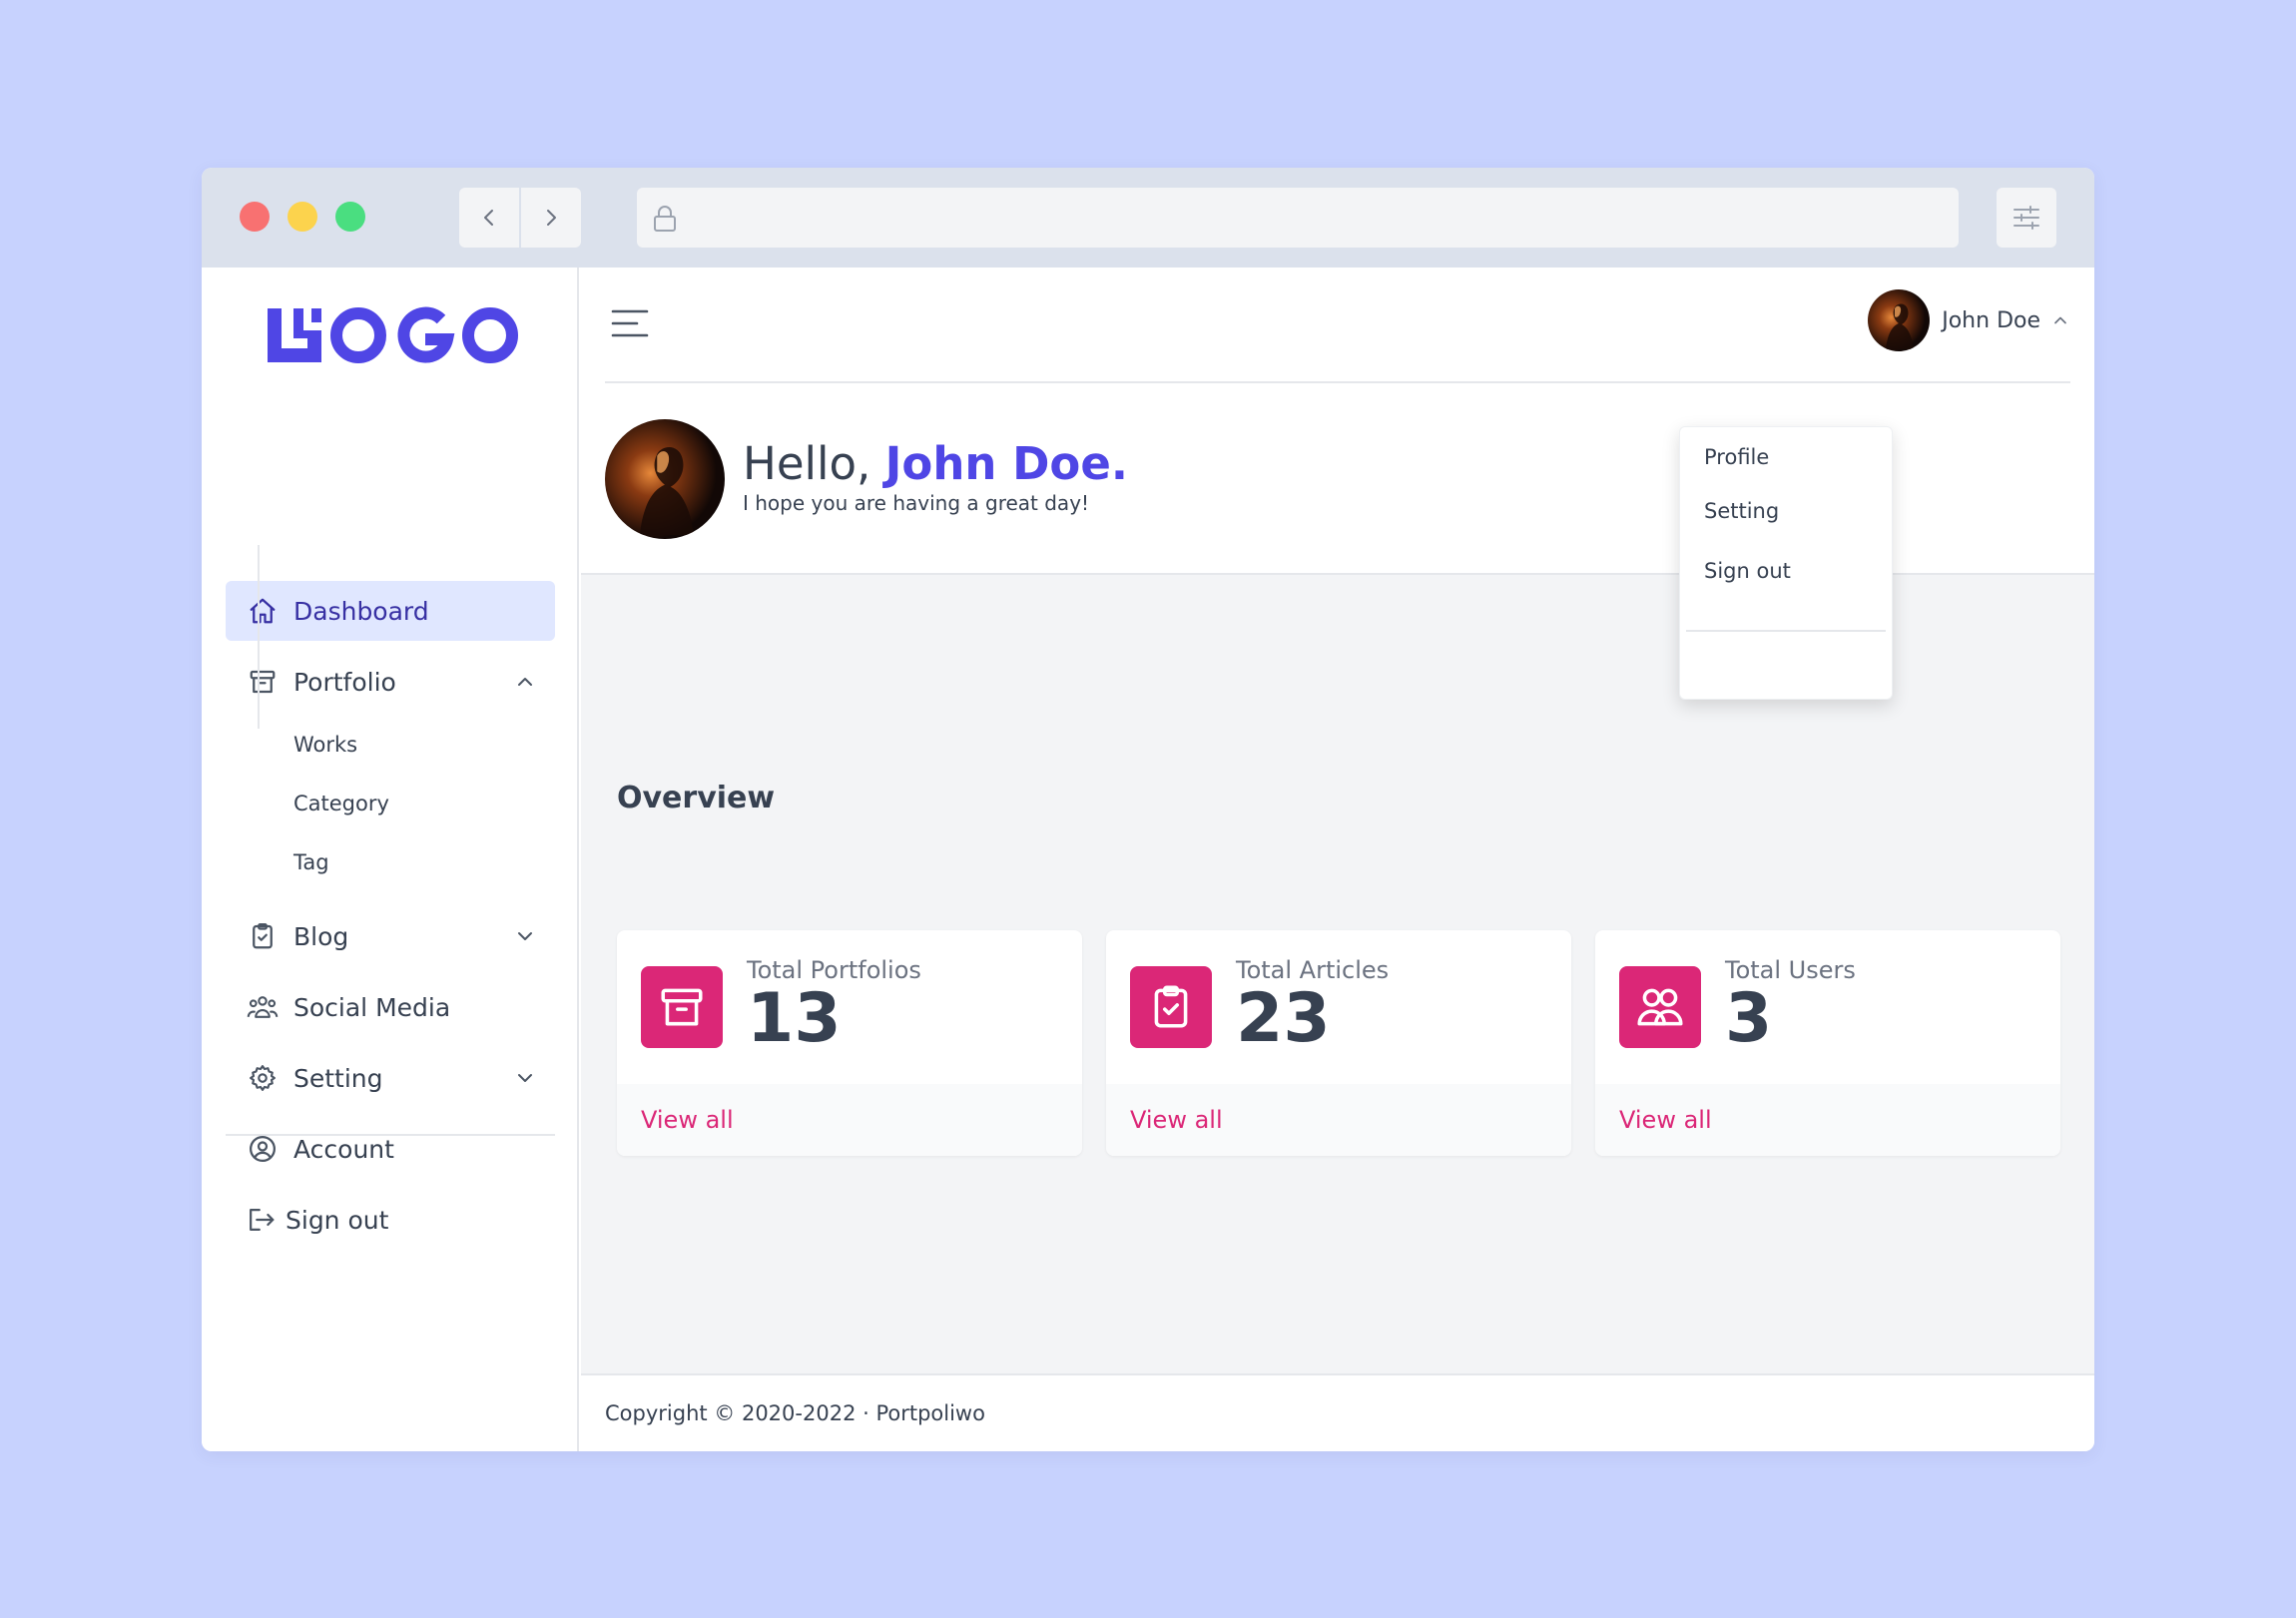 This screenshot has width=2296, height=1618. What do you see at coordinates (1742, 511) in the screenshot?
I see `dropdown-item-setting: Setting` at bounding box center [1742, 511].